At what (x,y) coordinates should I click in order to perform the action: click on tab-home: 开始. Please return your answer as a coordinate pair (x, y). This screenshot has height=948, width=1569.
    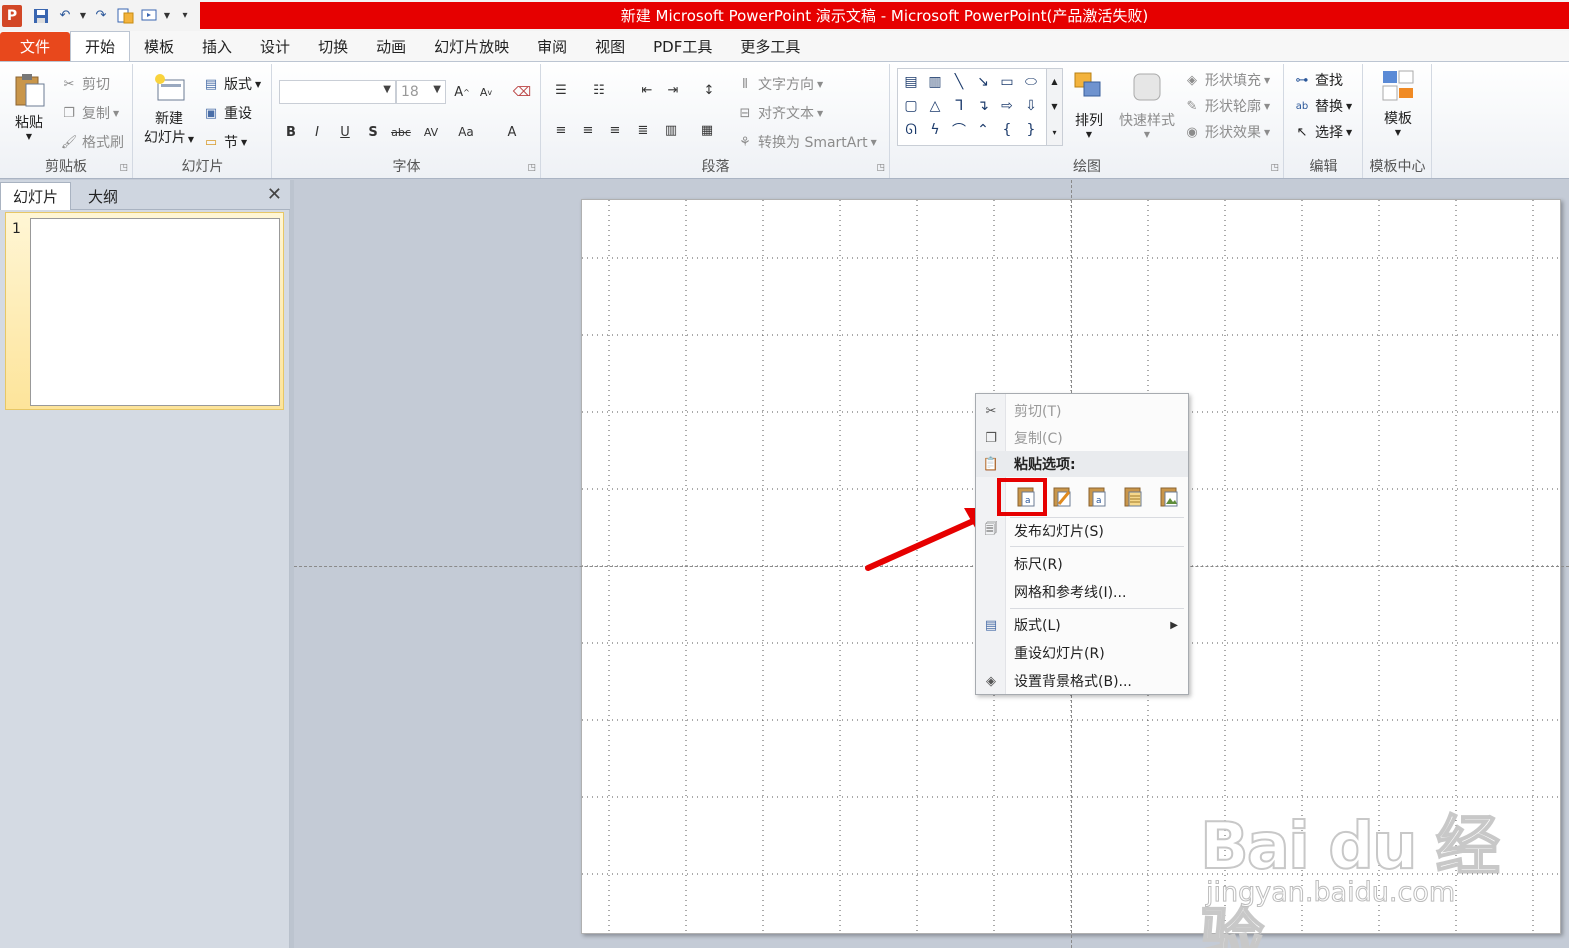
    Looking at the image, I should click on (100, 46).